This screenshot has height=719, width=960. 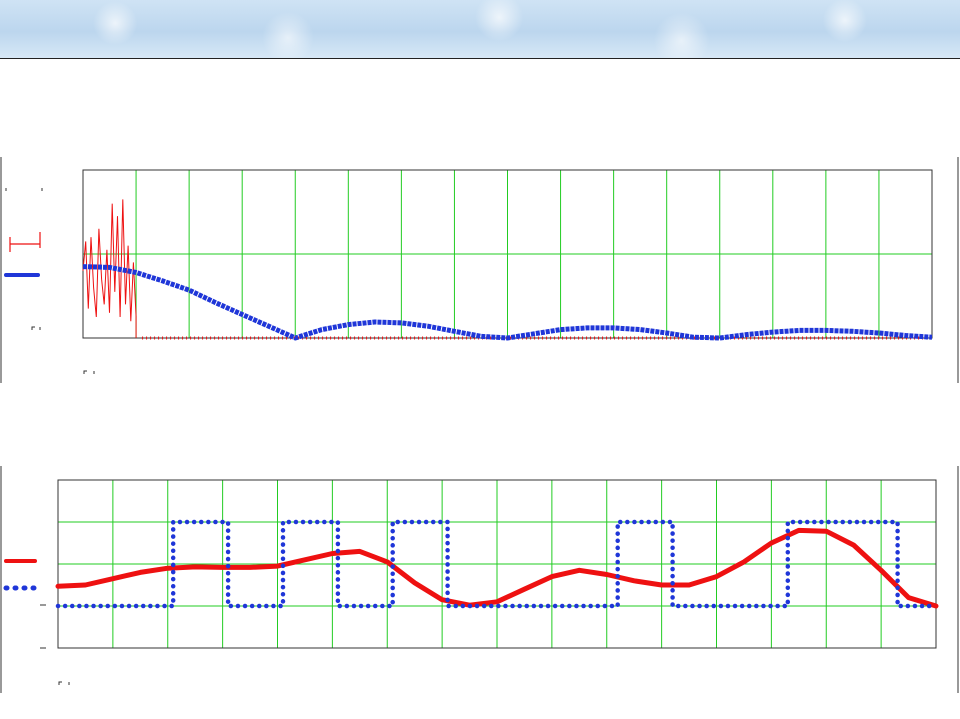 What do you see at coordinates (36, 622) in the screenshot?
I see `bottom-chart-legend` at bounding box center [36, 622].